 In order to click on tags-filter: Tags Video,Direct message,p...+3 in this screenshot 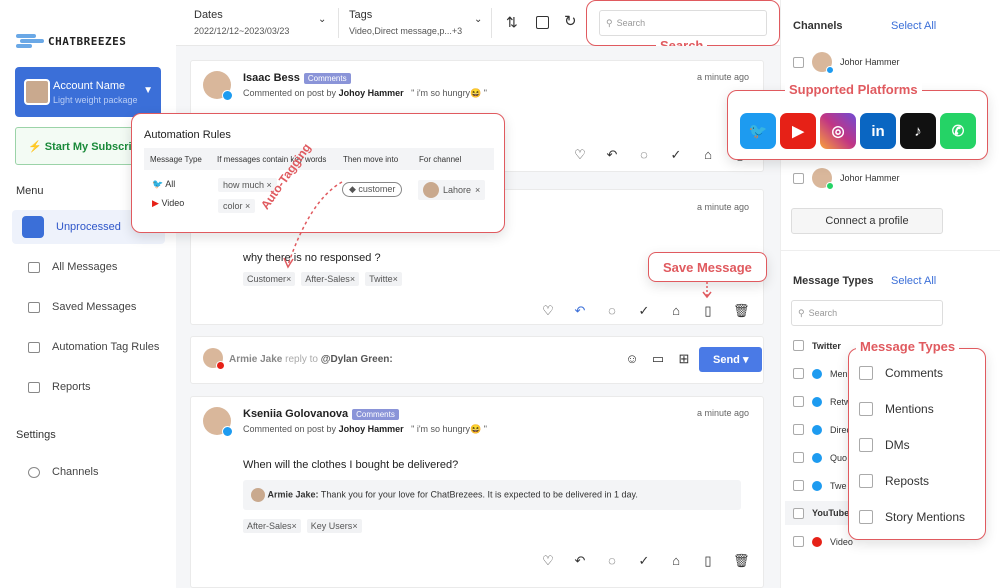, I will do `click(405, 22)`.